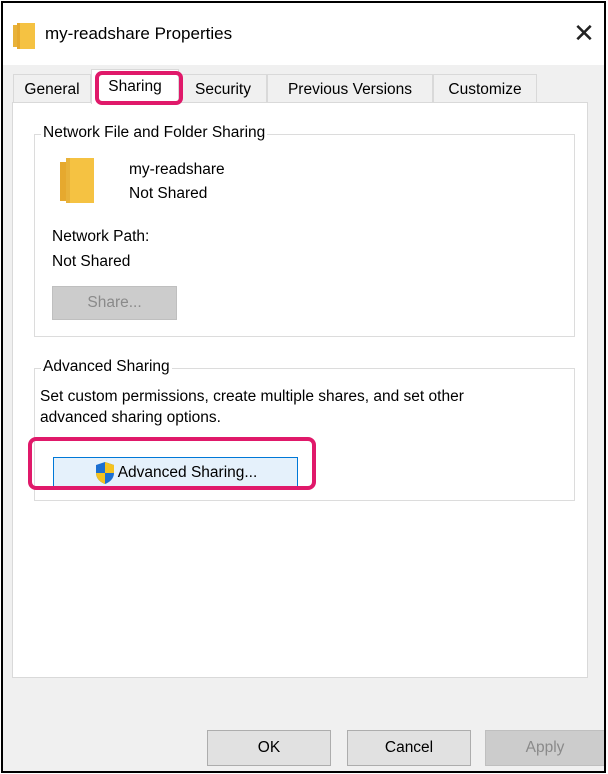 This screenshot has height=774, width=608. What do you see at coordinates (130, 417) in the screenshot?
I see `advanced-sharing-description-line2: advanced sharing options.` at bounding box center [130, 417].